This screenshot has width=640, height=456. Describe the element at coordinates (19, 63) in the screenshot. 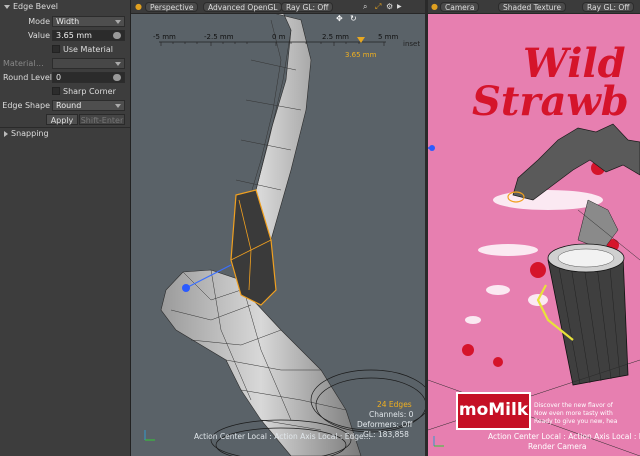

I see `material-label: Material` at that location.